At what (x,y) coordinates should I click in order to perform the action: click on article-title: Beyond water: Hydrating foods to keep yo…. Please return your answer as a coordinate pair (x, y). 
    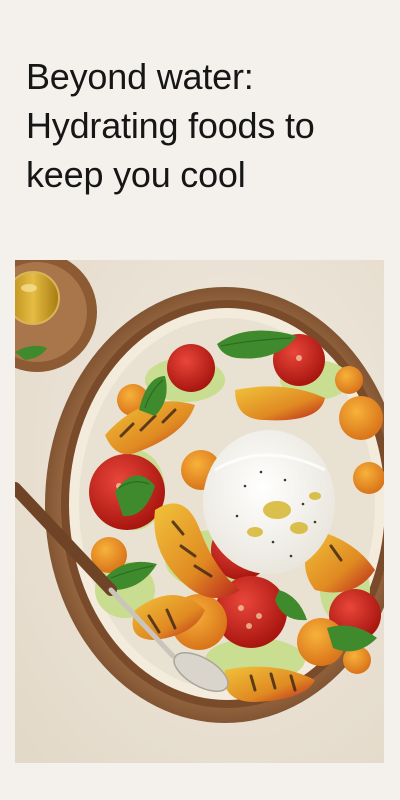
    Looking at the image, I should click on (170, 125).